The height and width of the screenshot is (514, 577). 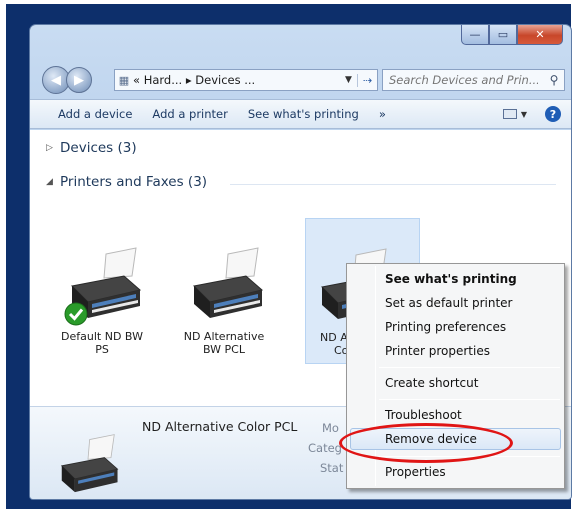 What do you see at coordinates (536, 114) in the screenshot?
I see `toolbar-right: ▼ ?` at bounding box center [536, 114].